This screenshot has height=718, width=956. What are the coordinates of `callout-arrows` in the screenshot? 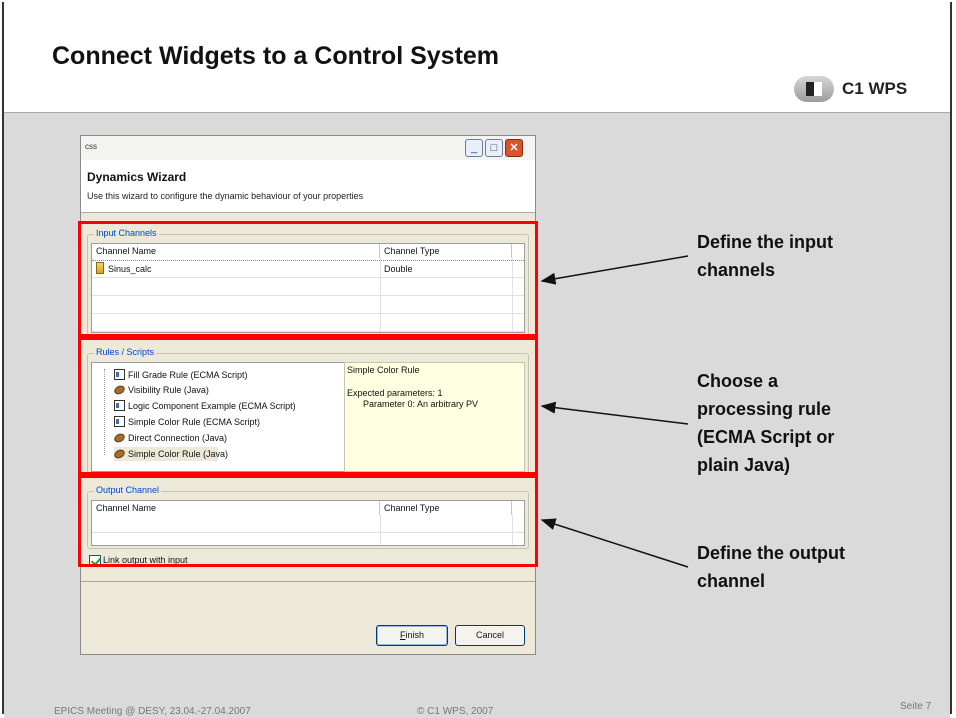 It's located at (614, 411).